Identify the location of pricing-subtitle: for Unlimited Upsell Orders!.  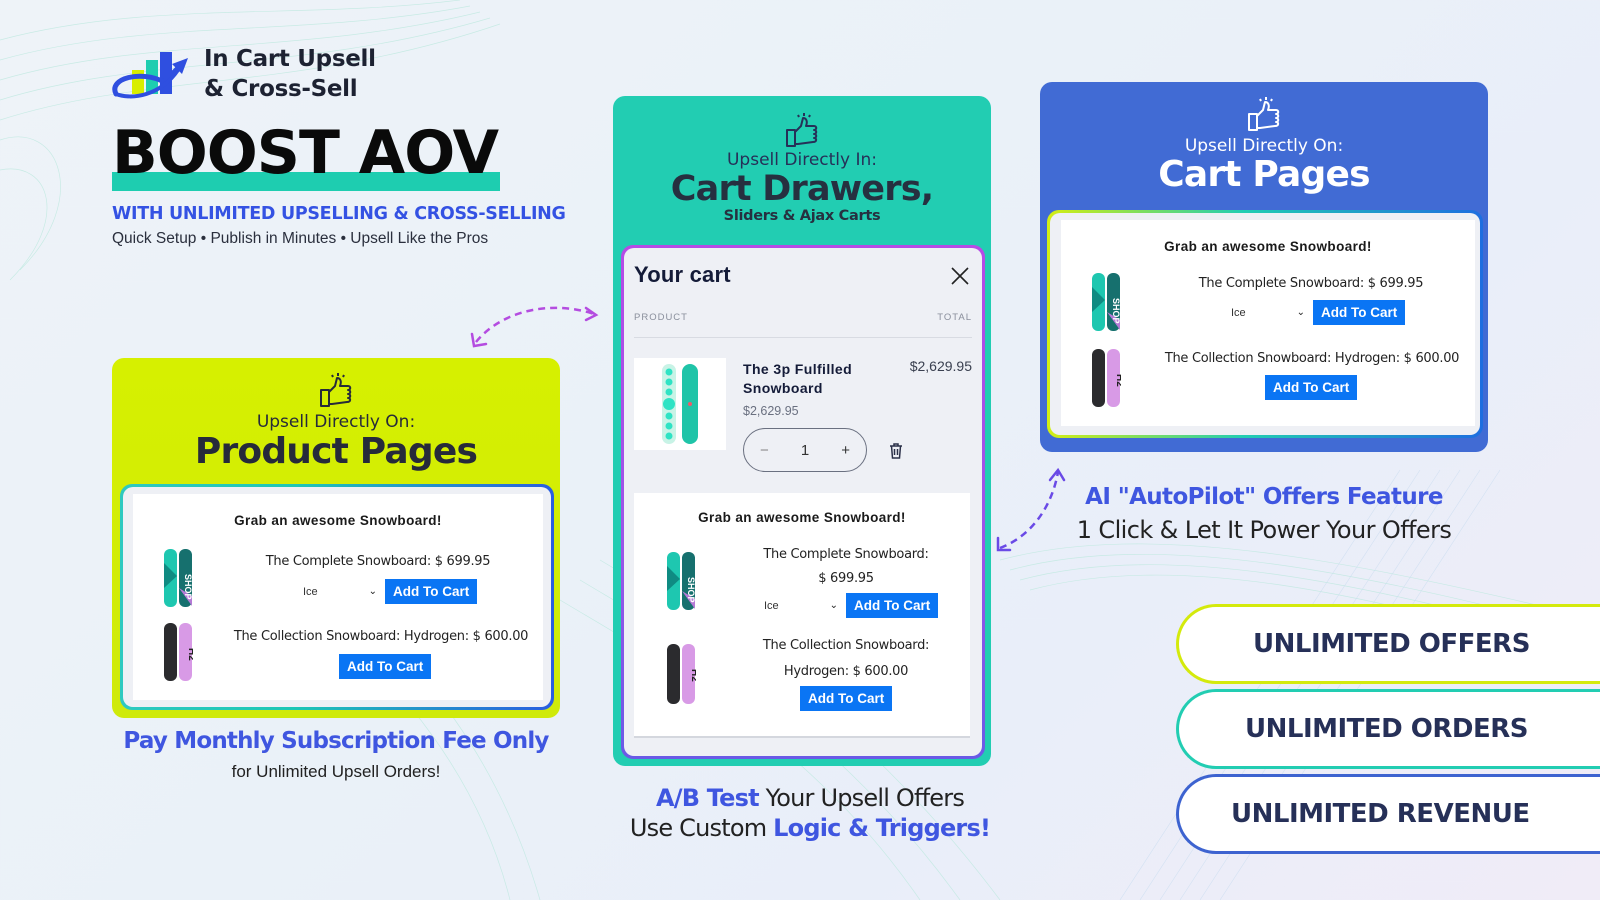
(336, 771).